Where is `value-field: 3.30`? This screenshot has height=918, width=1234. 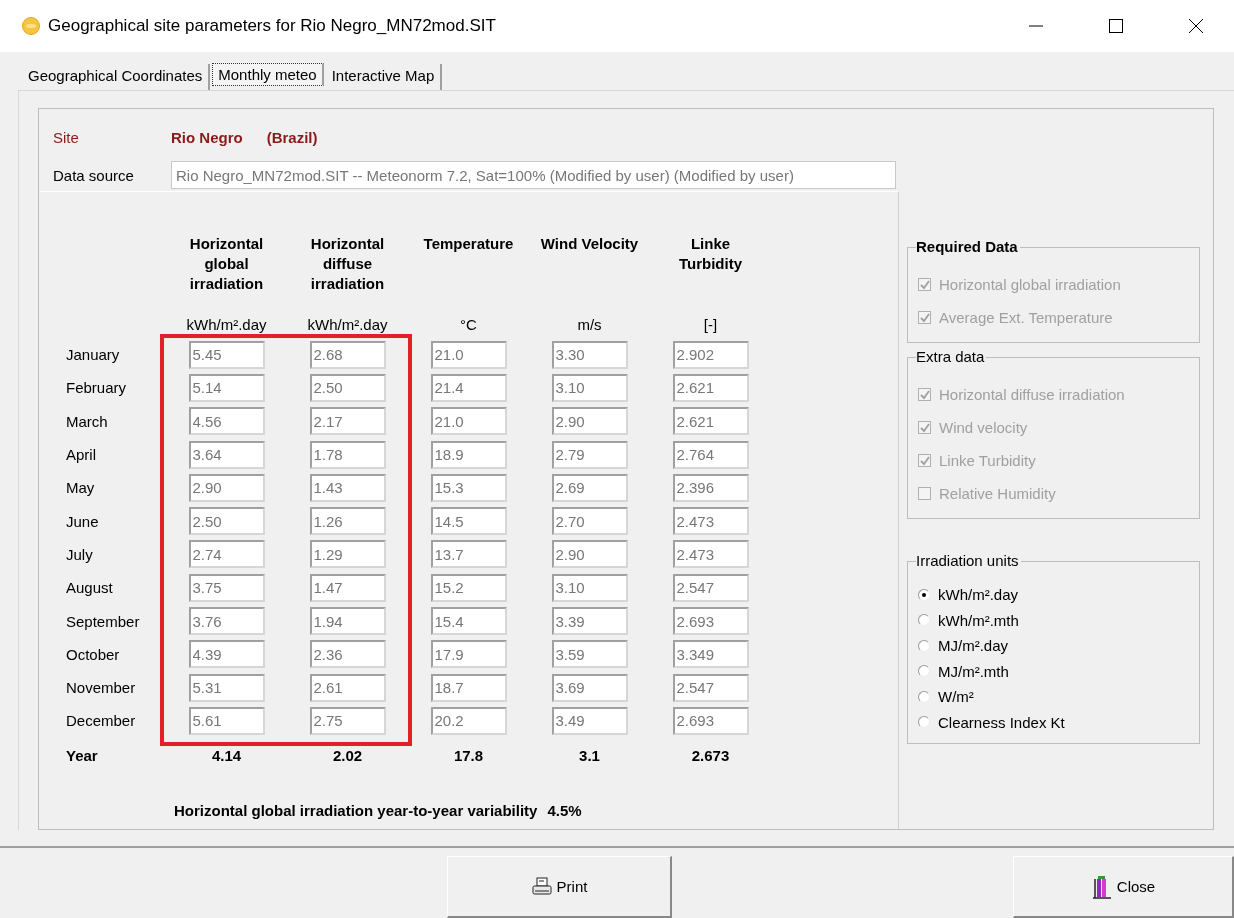 value-field: 3.30 is located at coordinates (589, 354).